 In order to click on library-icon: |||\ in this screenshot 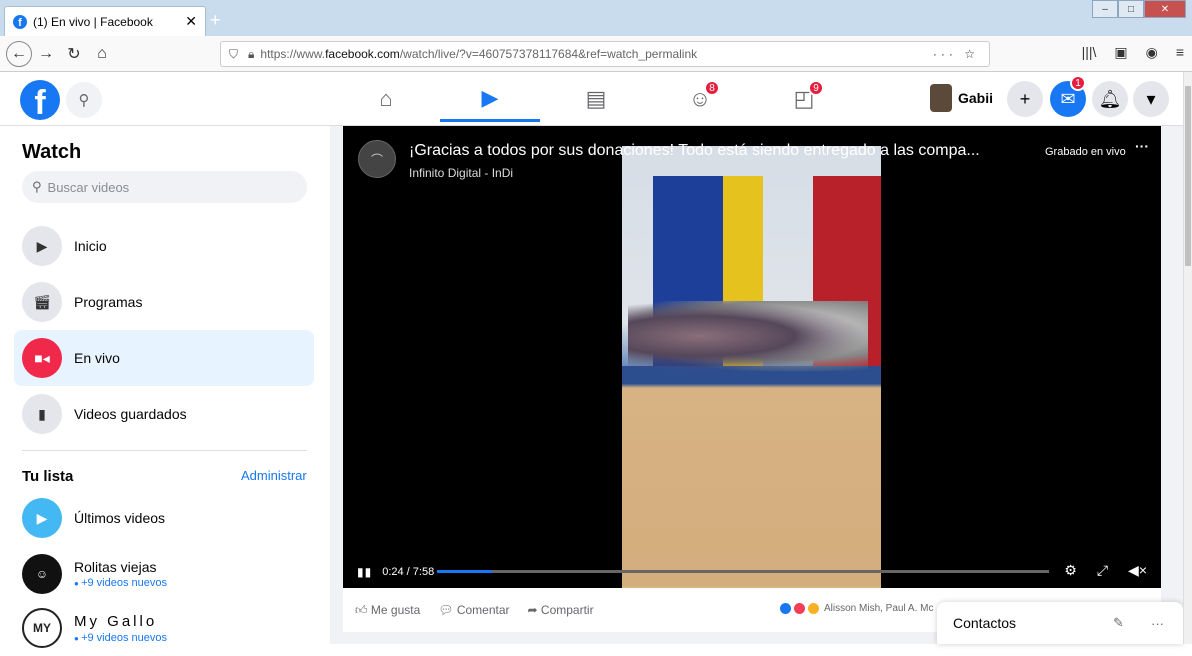, I will do `click(1089, 52)`.